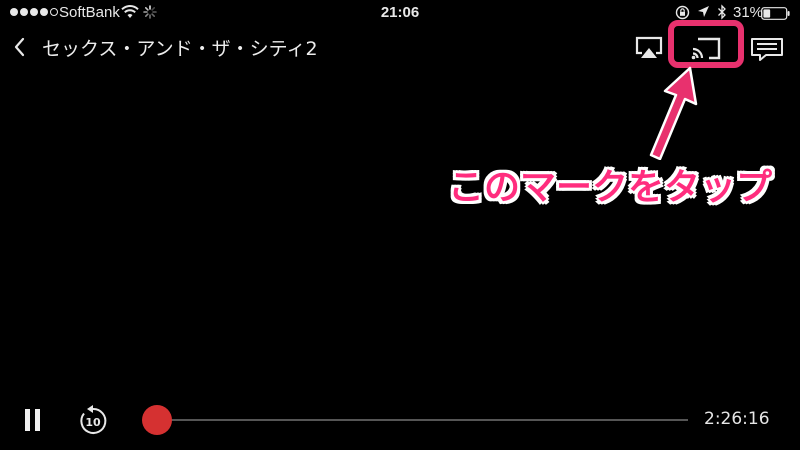  I want to click on rewind-10-icon: 10, so click(93, 419).